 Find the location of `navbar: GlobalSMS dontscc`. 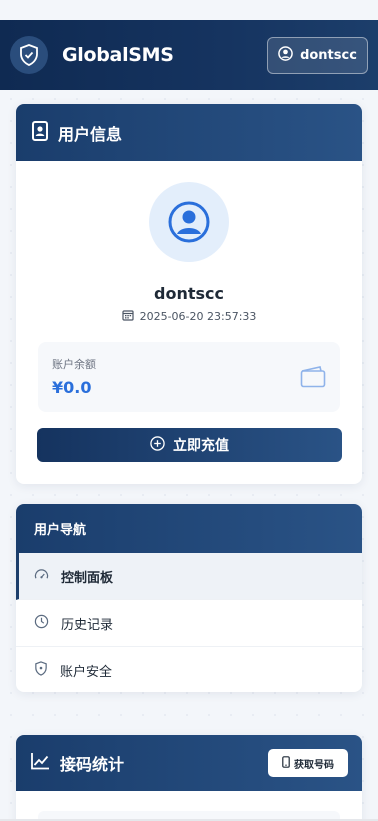

navbar: GlobalSMS dontscc is located at coordinates (189, 55).